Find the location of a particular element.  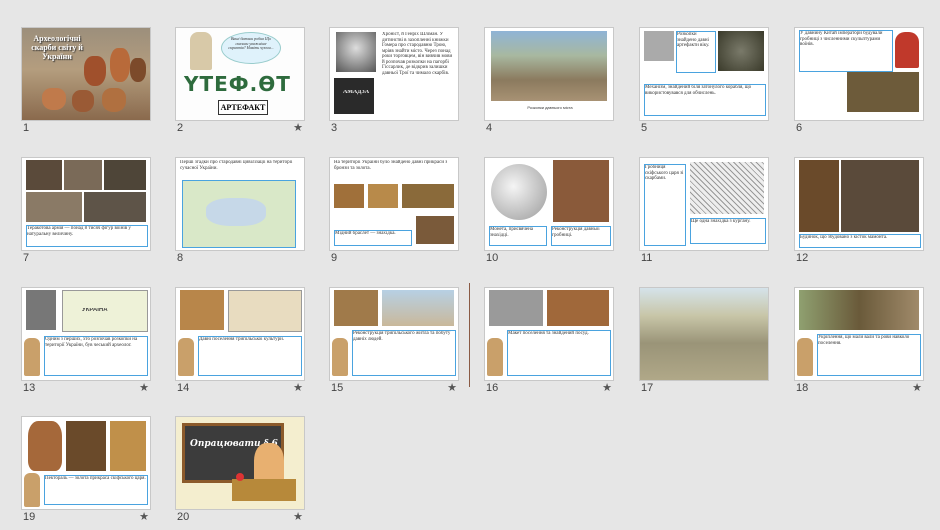

drawing-image is located at coordinates (727, 188).